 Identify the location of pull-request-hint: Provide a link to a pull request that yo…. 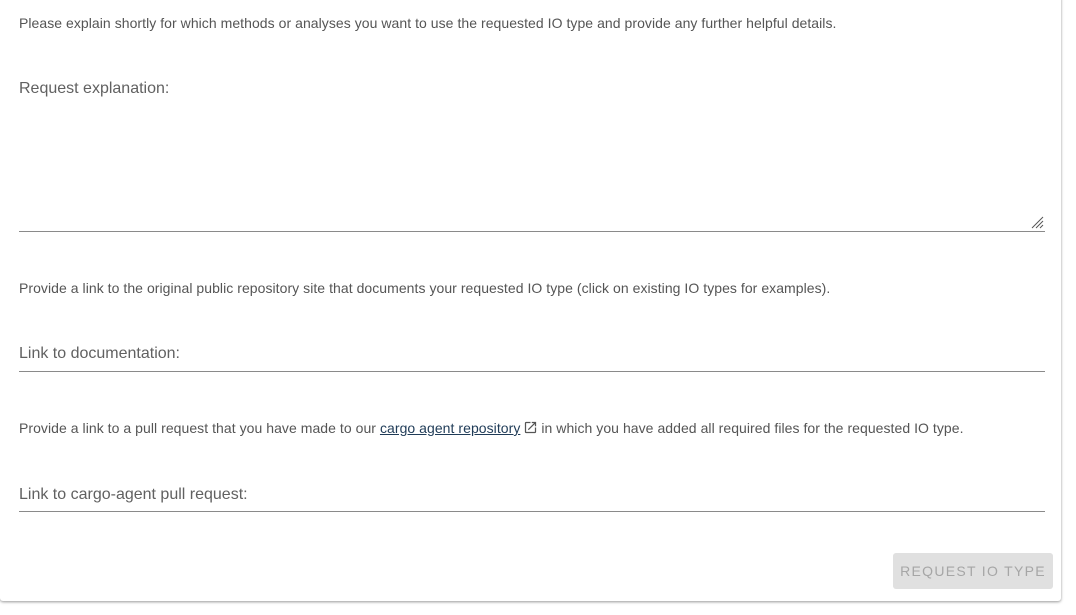
(491, 428).